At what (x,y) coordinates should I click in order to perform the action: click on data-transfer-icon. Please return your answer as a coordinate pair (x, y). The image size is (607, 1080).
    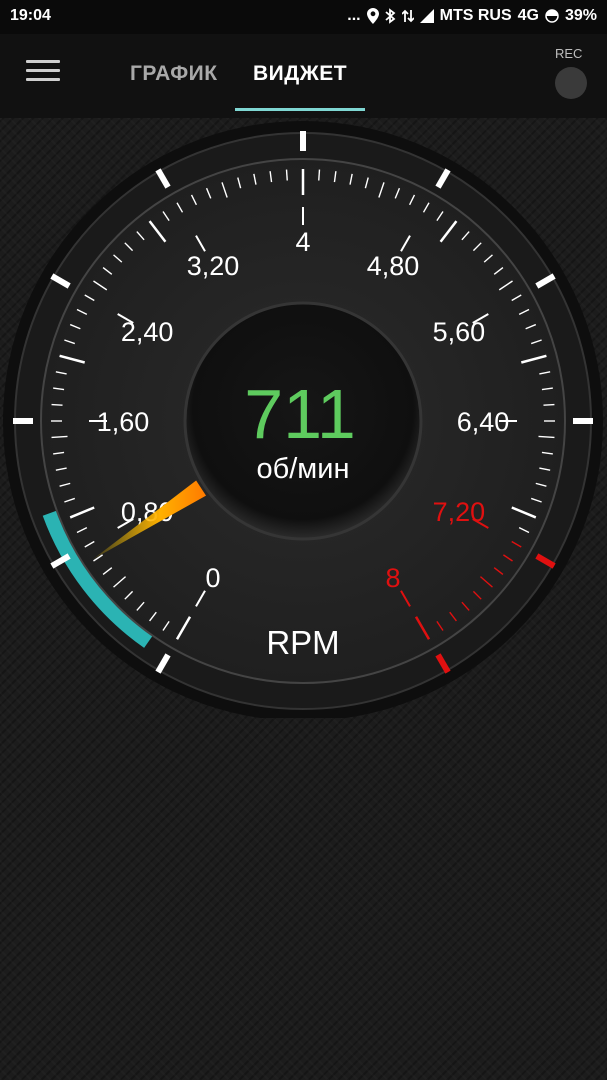
    Looking at the image, I should click on (407, 16).